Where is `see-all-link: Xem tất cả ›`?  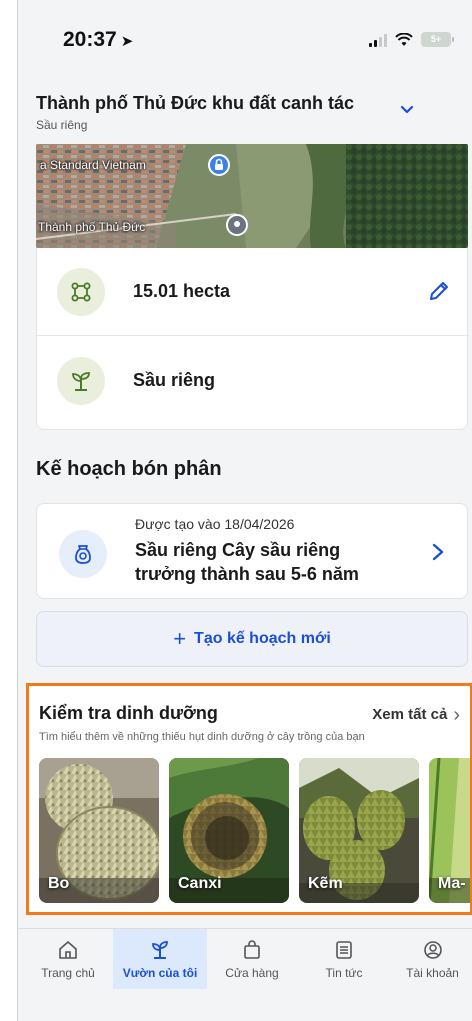 see-all-link: Xem tất cả › is located at coordinates (416, 714).